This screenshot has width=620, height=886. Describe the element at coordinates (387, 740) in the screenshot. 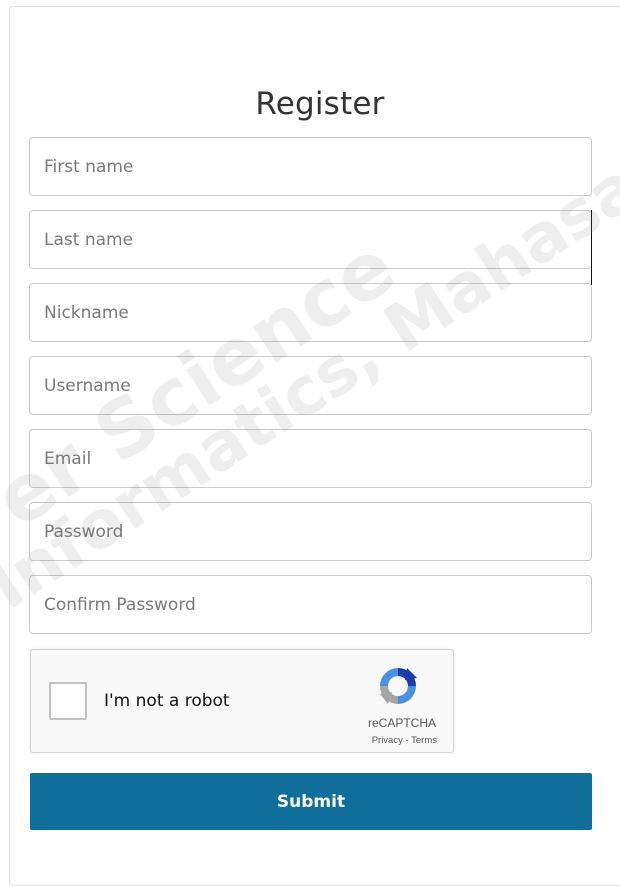

I see `privacy-link: Privacy` at that location.